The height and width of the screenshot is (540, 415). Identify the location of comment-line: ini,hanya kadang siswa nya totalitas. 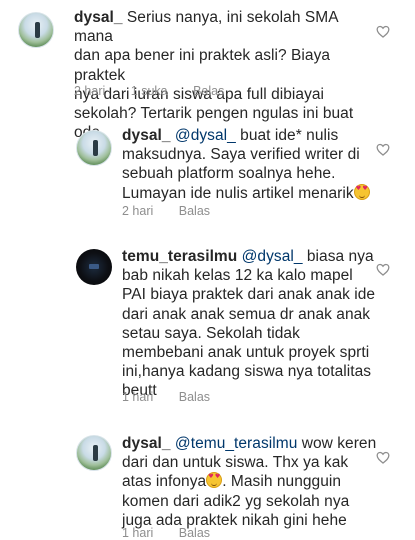
(247, 372).